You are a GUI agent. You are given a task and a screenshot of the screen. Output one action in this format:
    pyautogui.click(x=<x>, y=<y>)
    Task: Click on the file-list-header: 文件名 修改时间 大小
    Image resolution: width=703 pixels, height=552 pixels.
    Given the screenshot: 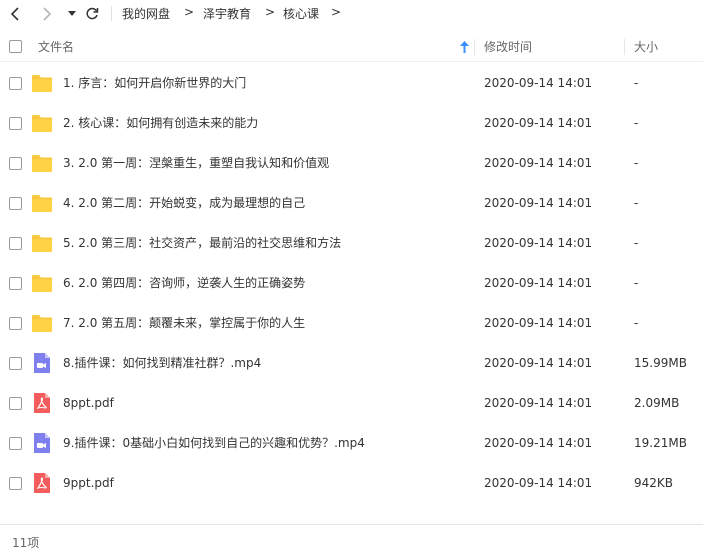 What is the action you would take?
    pyautogui.click(x=351, y=47)
    